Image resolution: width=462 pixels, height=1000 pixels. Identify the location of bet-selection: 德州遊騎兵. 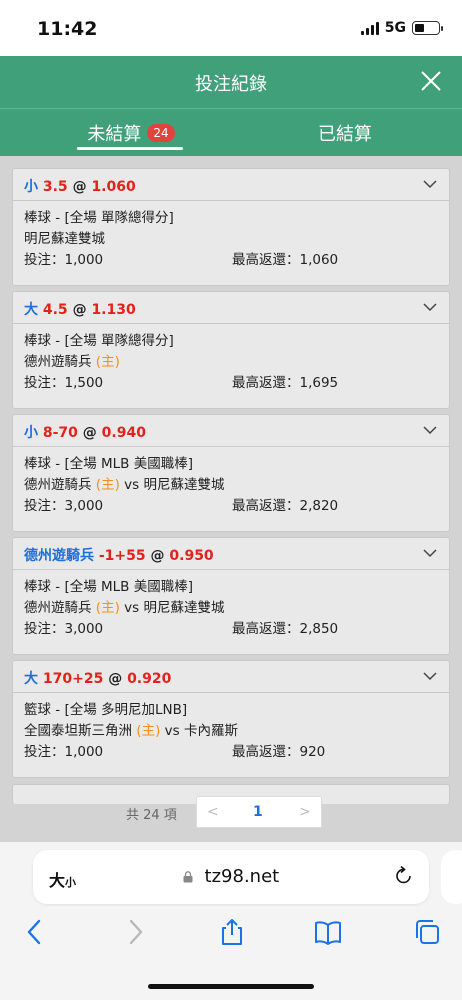
(59, 556).